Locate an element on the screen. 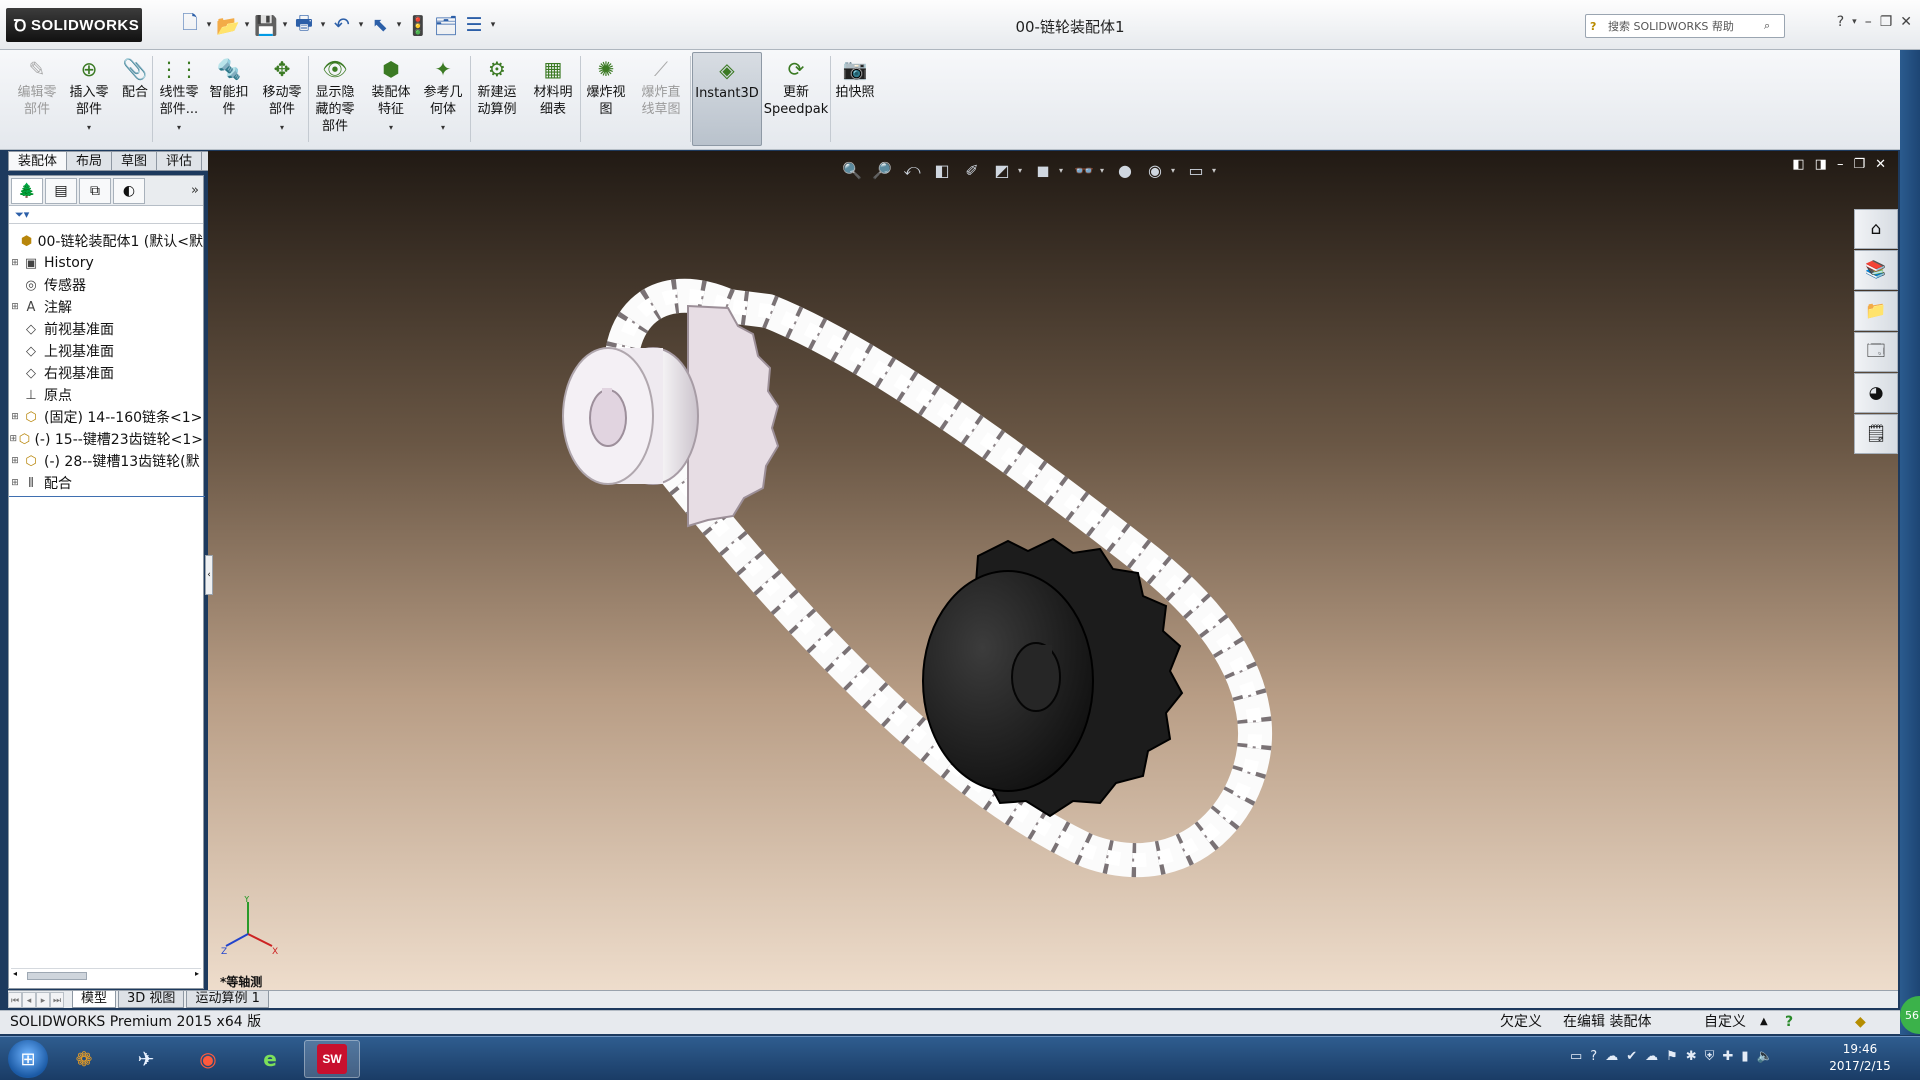  tab-3: 评估 is located at coordinates (180, 161).